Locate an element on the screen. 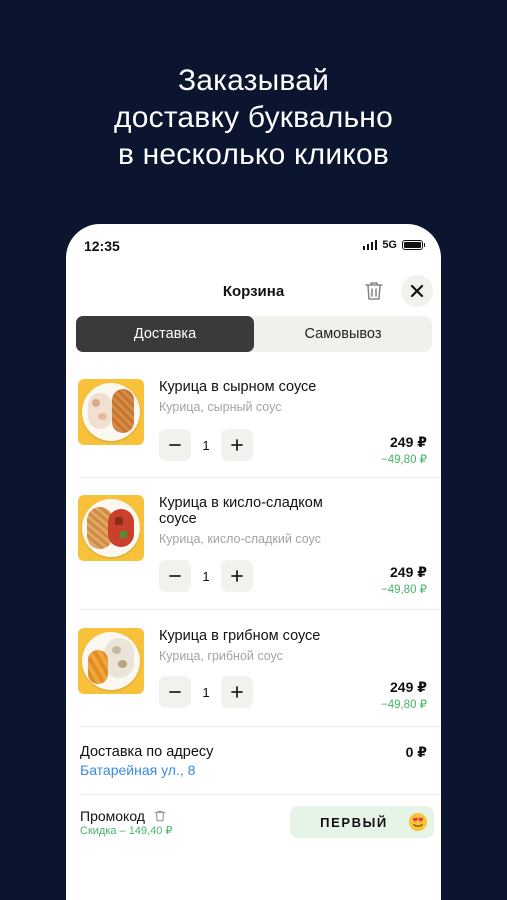  clear-cart-button is located at coordinates (374, 291).